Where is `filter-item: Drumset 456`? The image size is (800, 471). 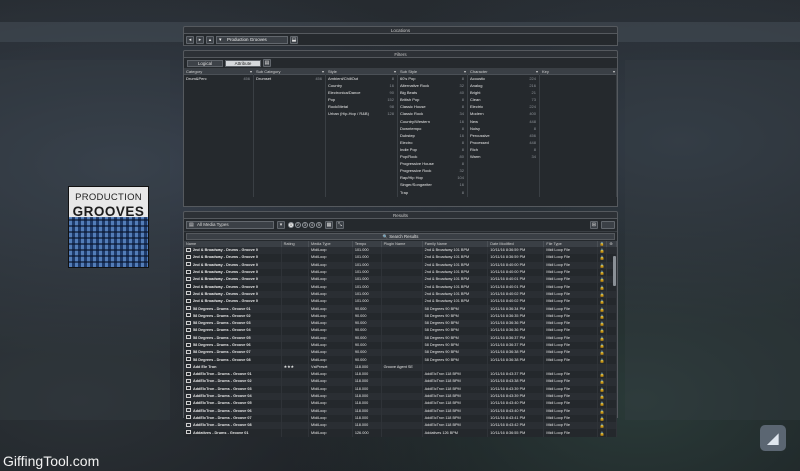
filter-item: Drumset 456 is located at coordinates (289, 78).